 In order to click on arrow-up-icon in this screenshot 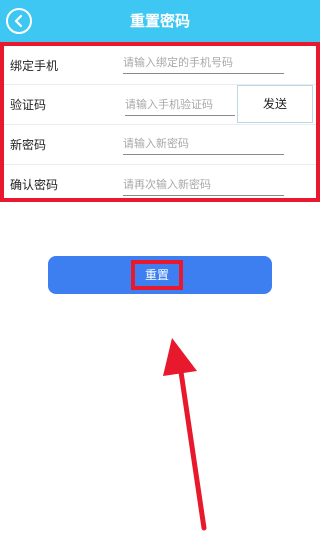, I will do `click(185, 434)`.